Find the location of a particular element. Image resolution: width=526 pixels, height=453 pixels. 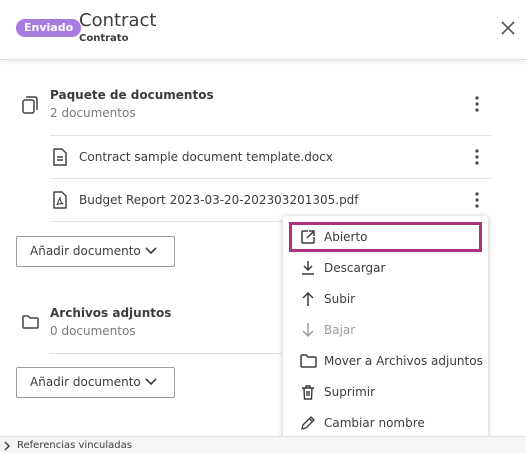

documents-stack-icon is located at coordinates (30, 105).